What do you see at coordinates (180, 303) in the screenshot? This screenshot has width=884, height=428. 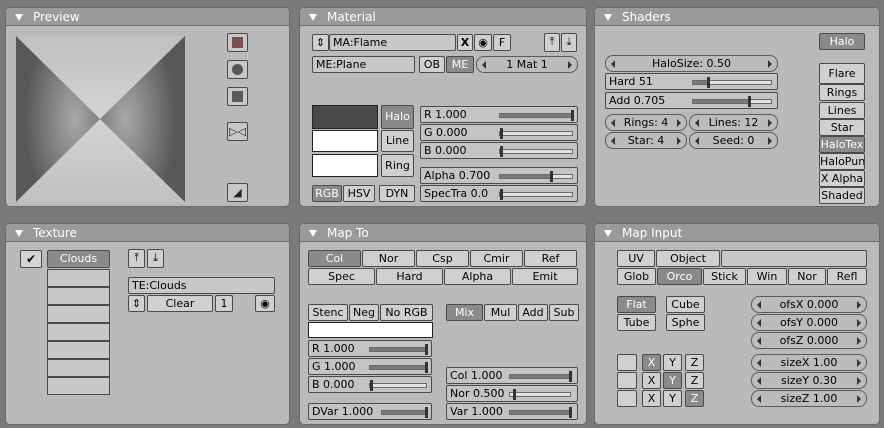 I see `texture-clear-button: Clear` at bounding box center [180, 303].